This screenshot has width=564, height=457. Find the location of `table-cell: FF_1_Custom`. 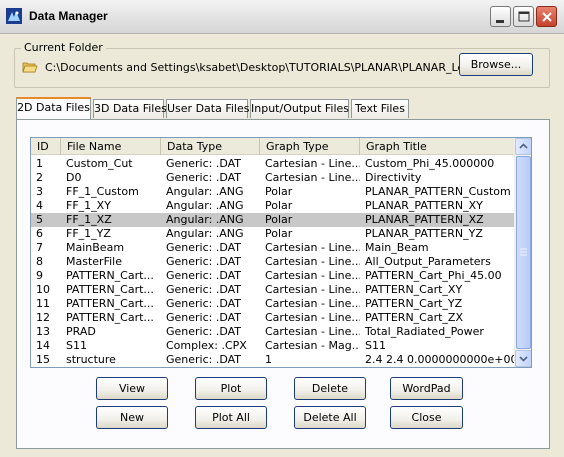

table-cell: FF_1_Custom is located at coordinates (102, 191).